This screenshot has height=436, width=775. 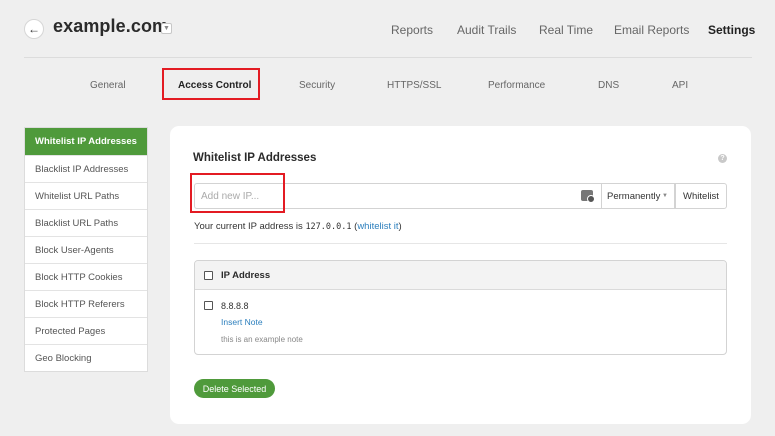 What do you see at coordinates (680, 85) in the screenshot?
I see `tab-api: API` at bounding box center [680, 85].